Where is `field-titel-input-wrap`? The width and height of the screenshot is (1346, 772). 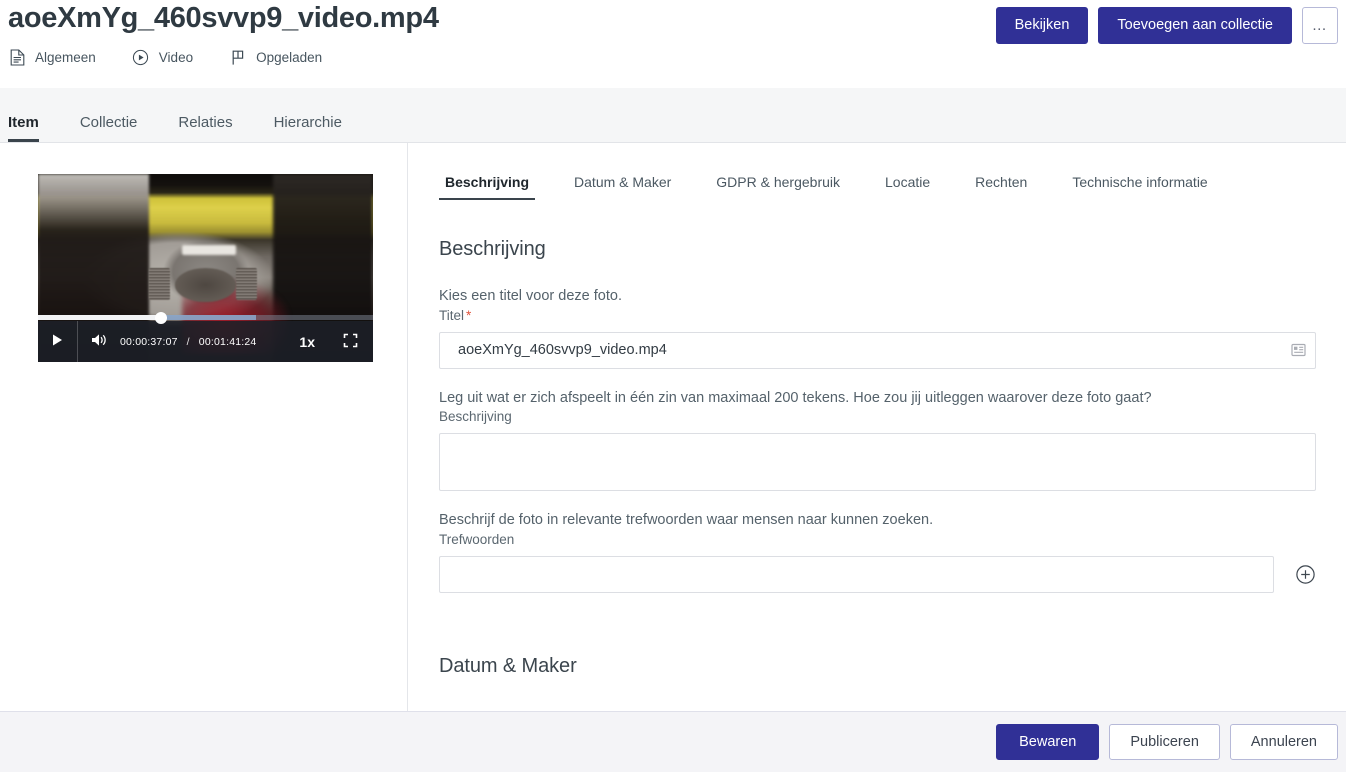 field-titel-input-wrap is located at coordinates (877, 350).